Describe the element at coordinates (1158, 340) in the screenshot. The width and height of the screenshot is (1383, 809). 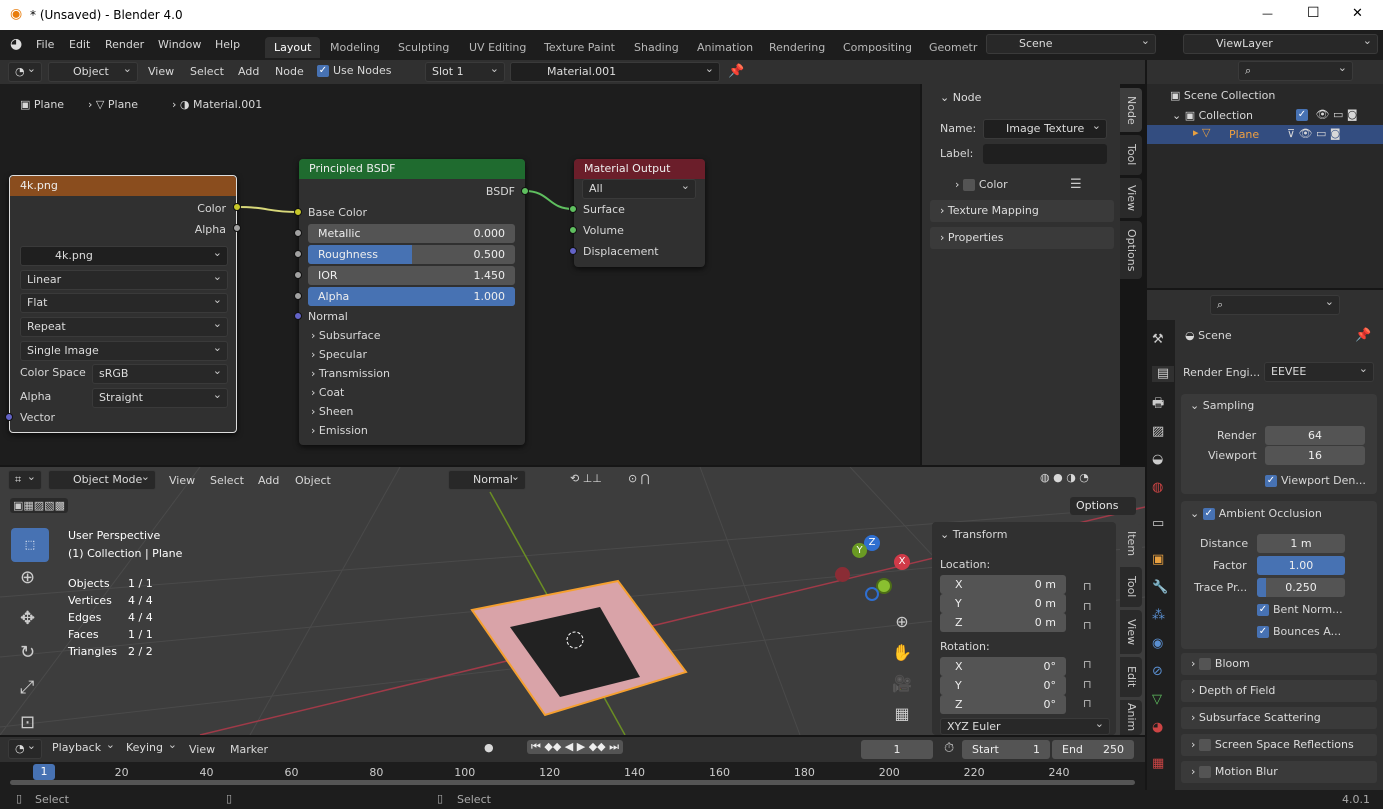
I see `tool-tab-icon: ⚒` at that location.